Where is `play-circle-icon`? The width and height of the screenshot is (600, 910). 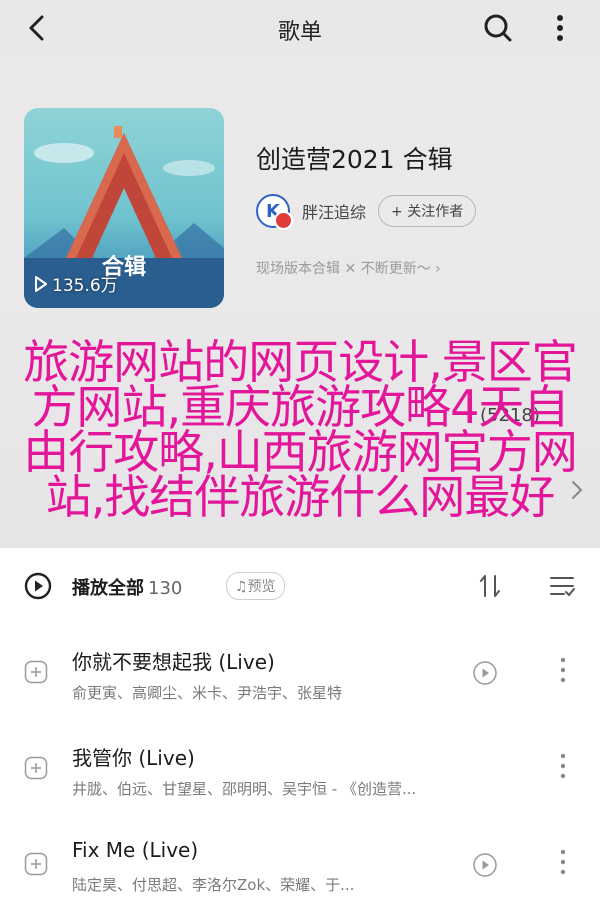
play-circle-icon is located at coordinates (38, 586).